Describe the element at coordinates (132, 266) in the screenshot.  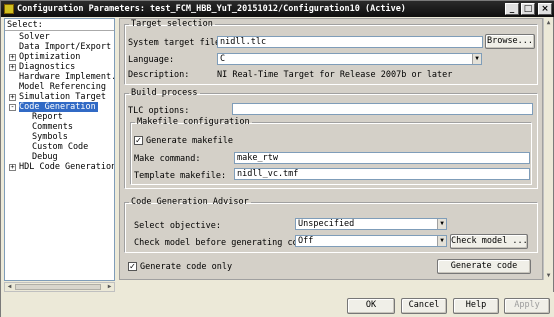
I see `generate-code-only-checkbox: ✓` at that location.